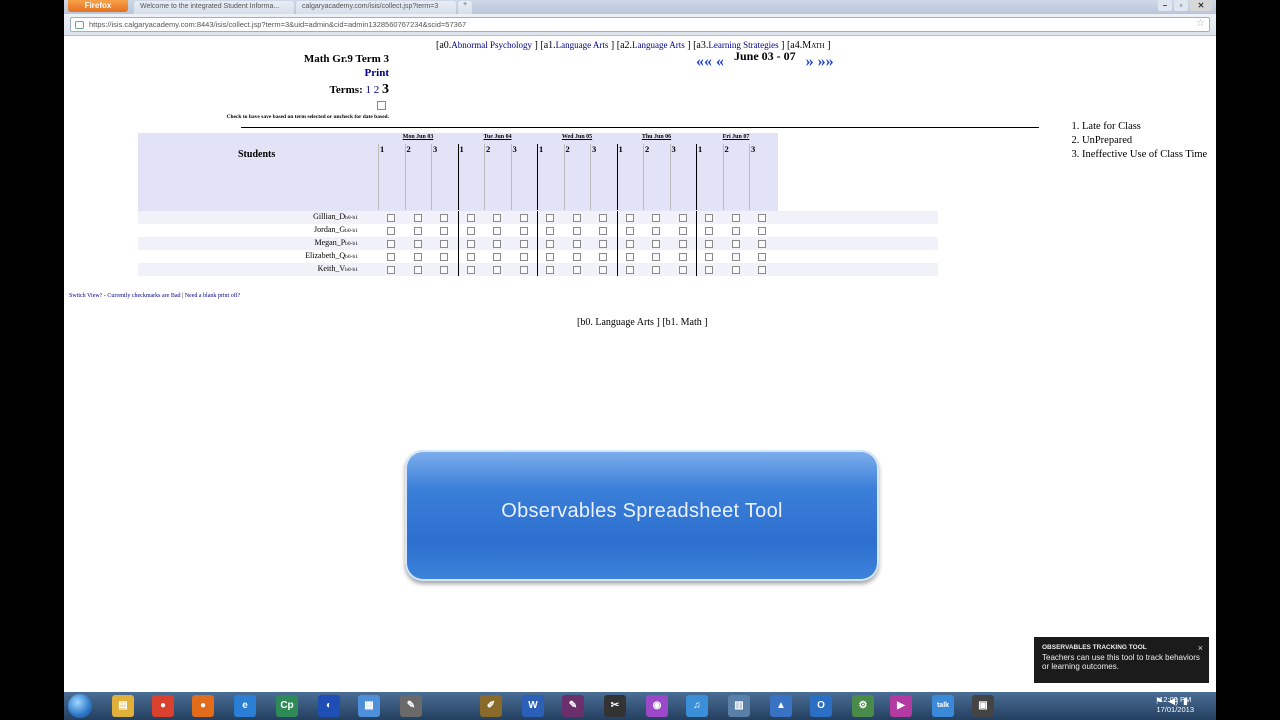 The image size is (1280, 720). I want to click on prev-far-button: ««, so click(706, 61).